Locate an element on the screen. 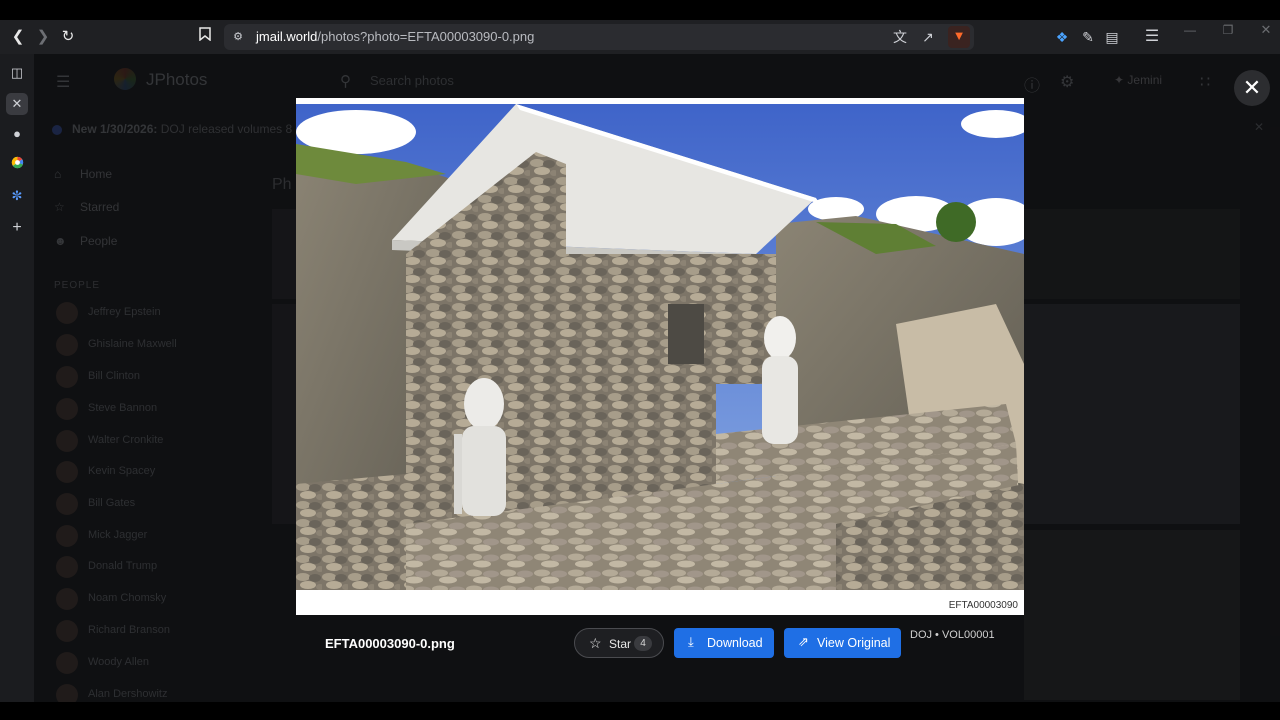  url-domain: jmail.world is located at coordinates (287, 36).